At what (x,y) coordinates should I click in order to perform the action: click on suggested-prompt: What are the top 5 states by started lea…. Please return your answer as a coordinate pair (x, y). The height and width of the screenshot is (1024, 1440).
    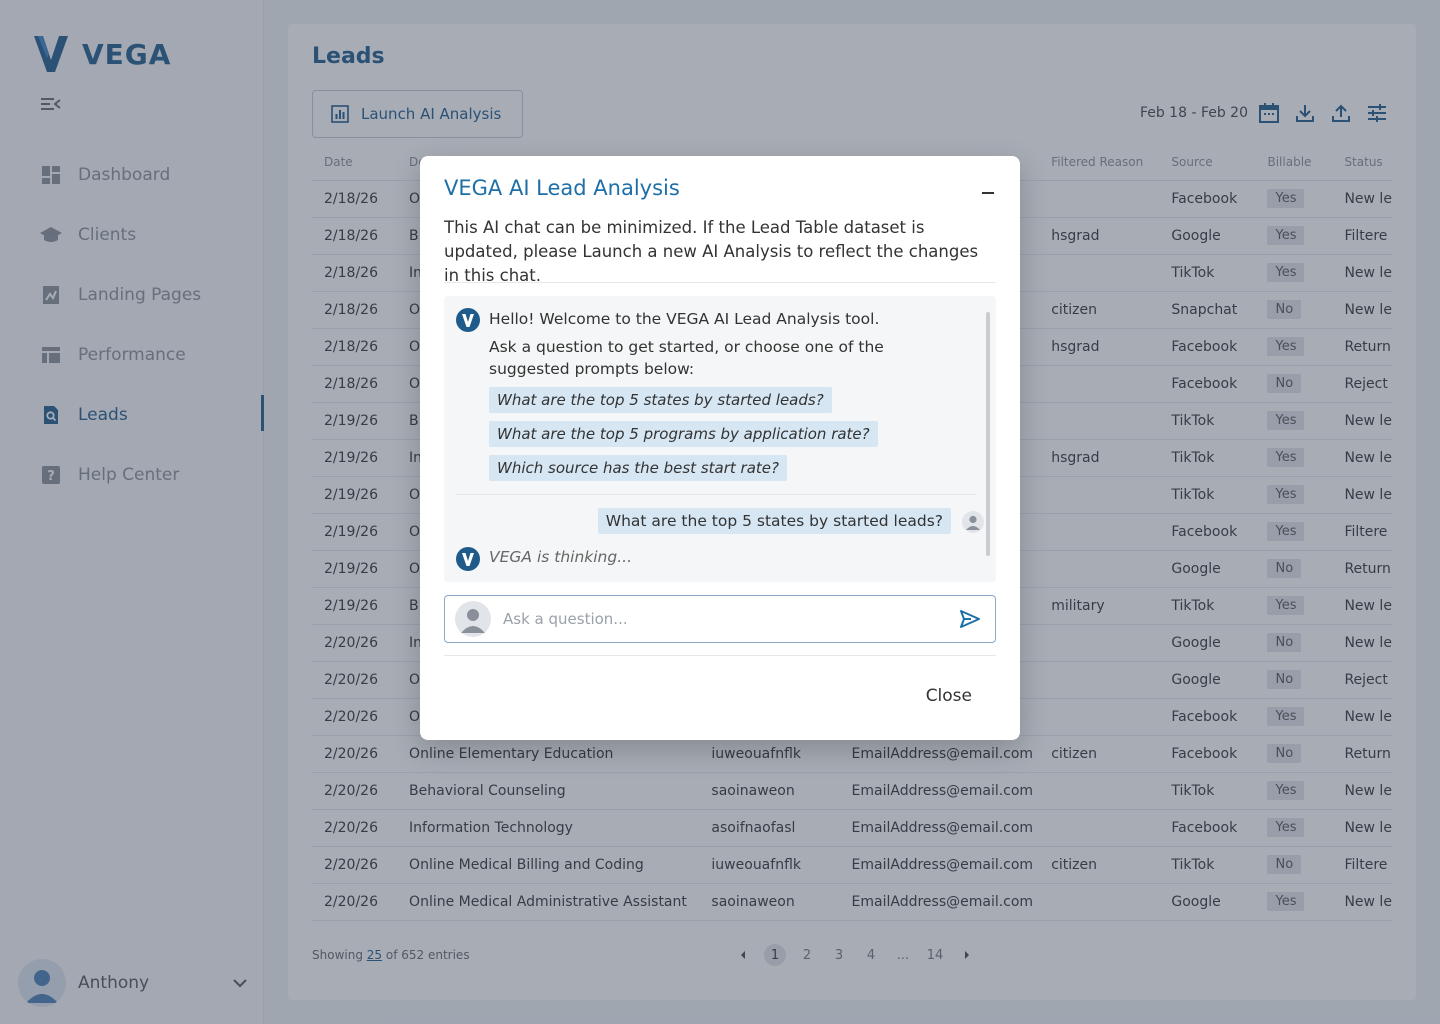
    Looking at the image, I should click on (660, 400).